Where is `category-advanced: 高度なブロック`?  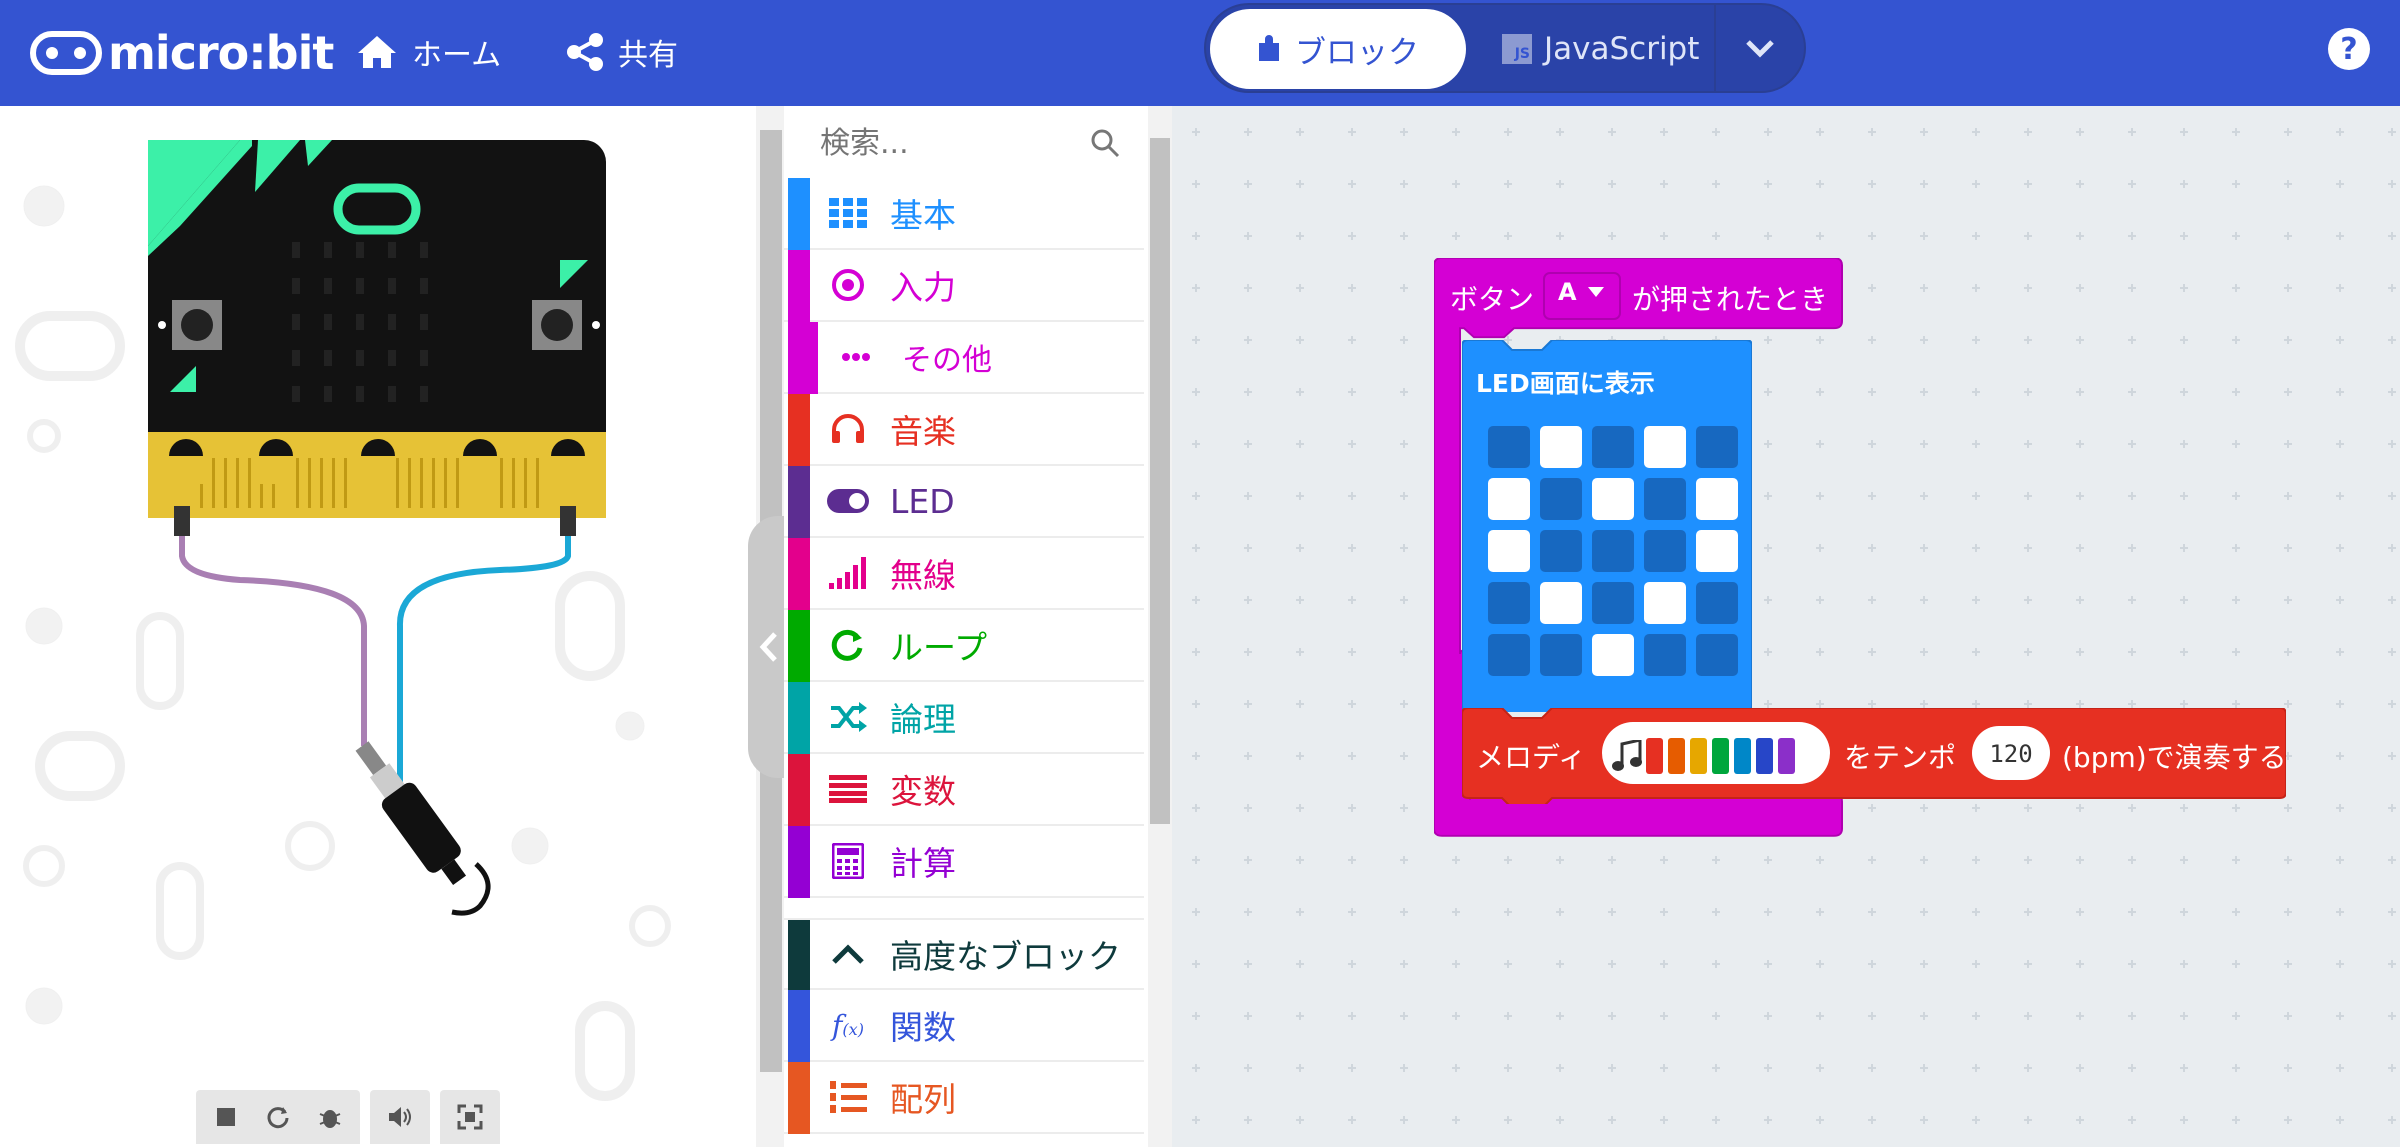 category-advanced: 高度なブロック is located at coordinates (964, 955).